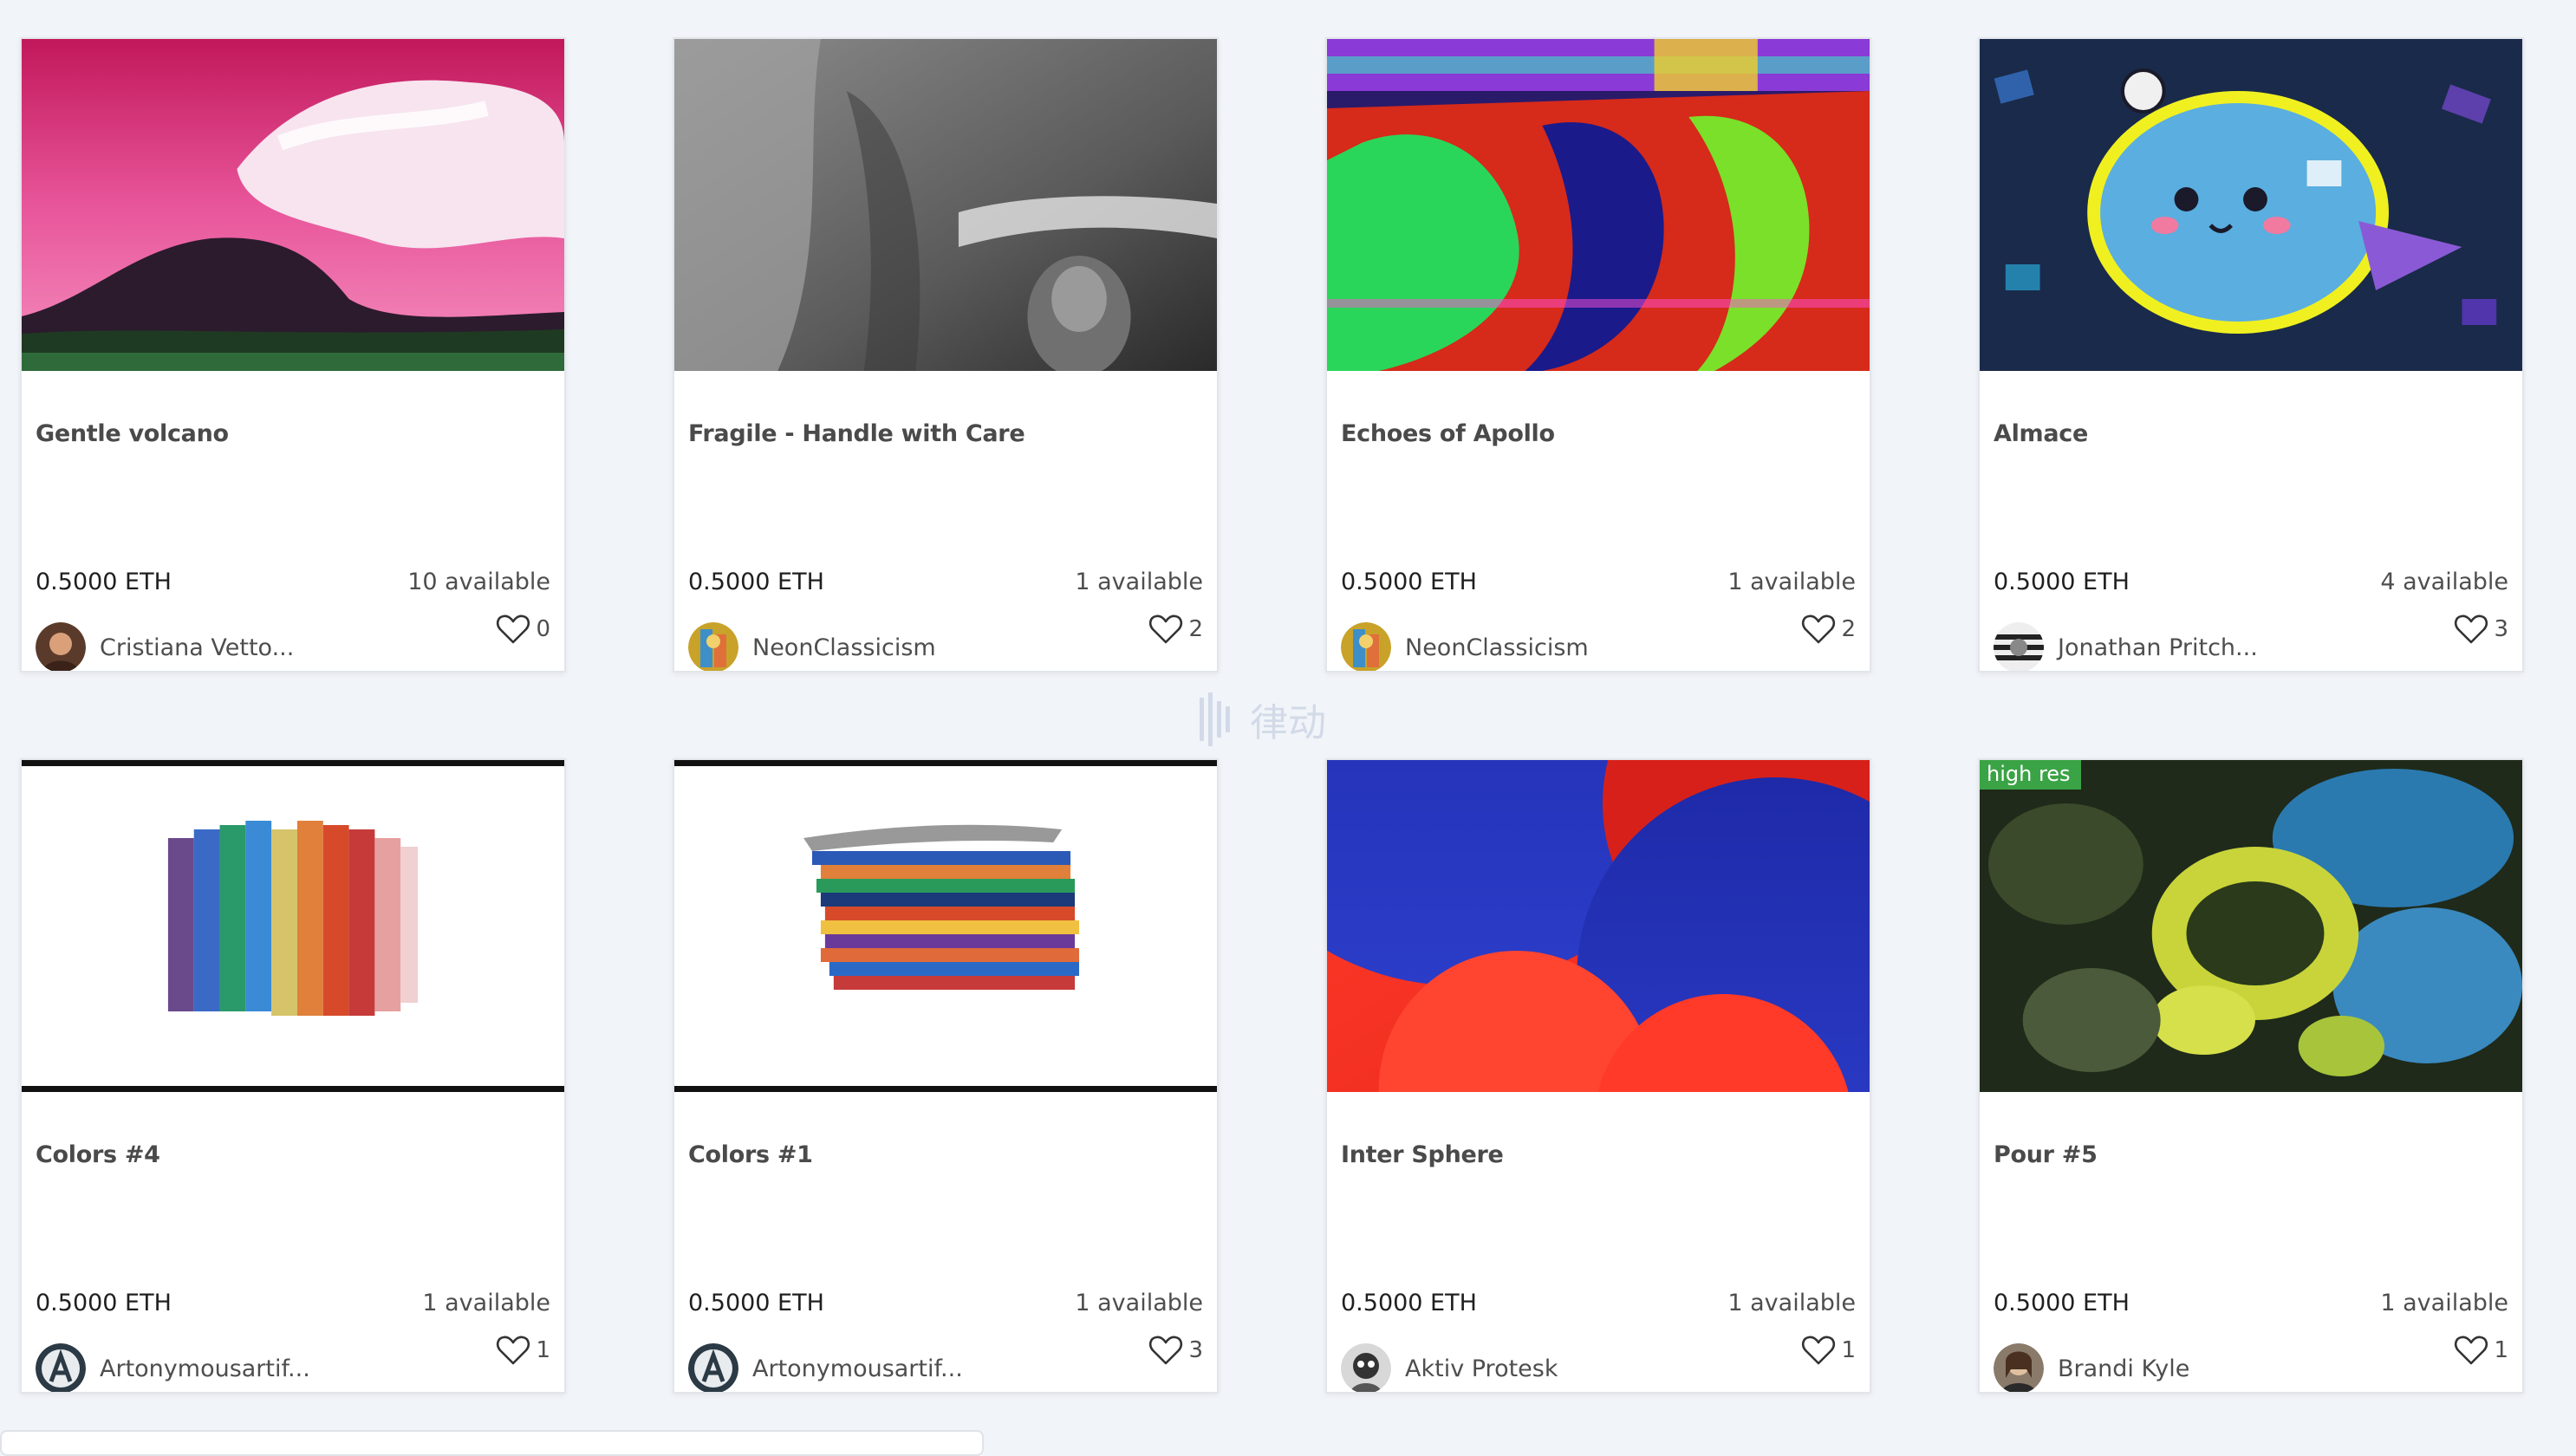  I want to click on nft-title: Colors #4, so click(98, 1154).